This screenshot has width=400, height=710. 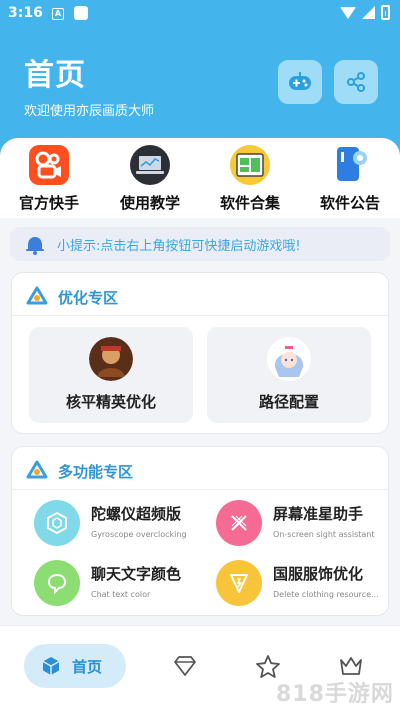 What do you see at coordinates (111, 359) in the screenshot?
I see `game-character-avatar` at bounding box center [111, 359].